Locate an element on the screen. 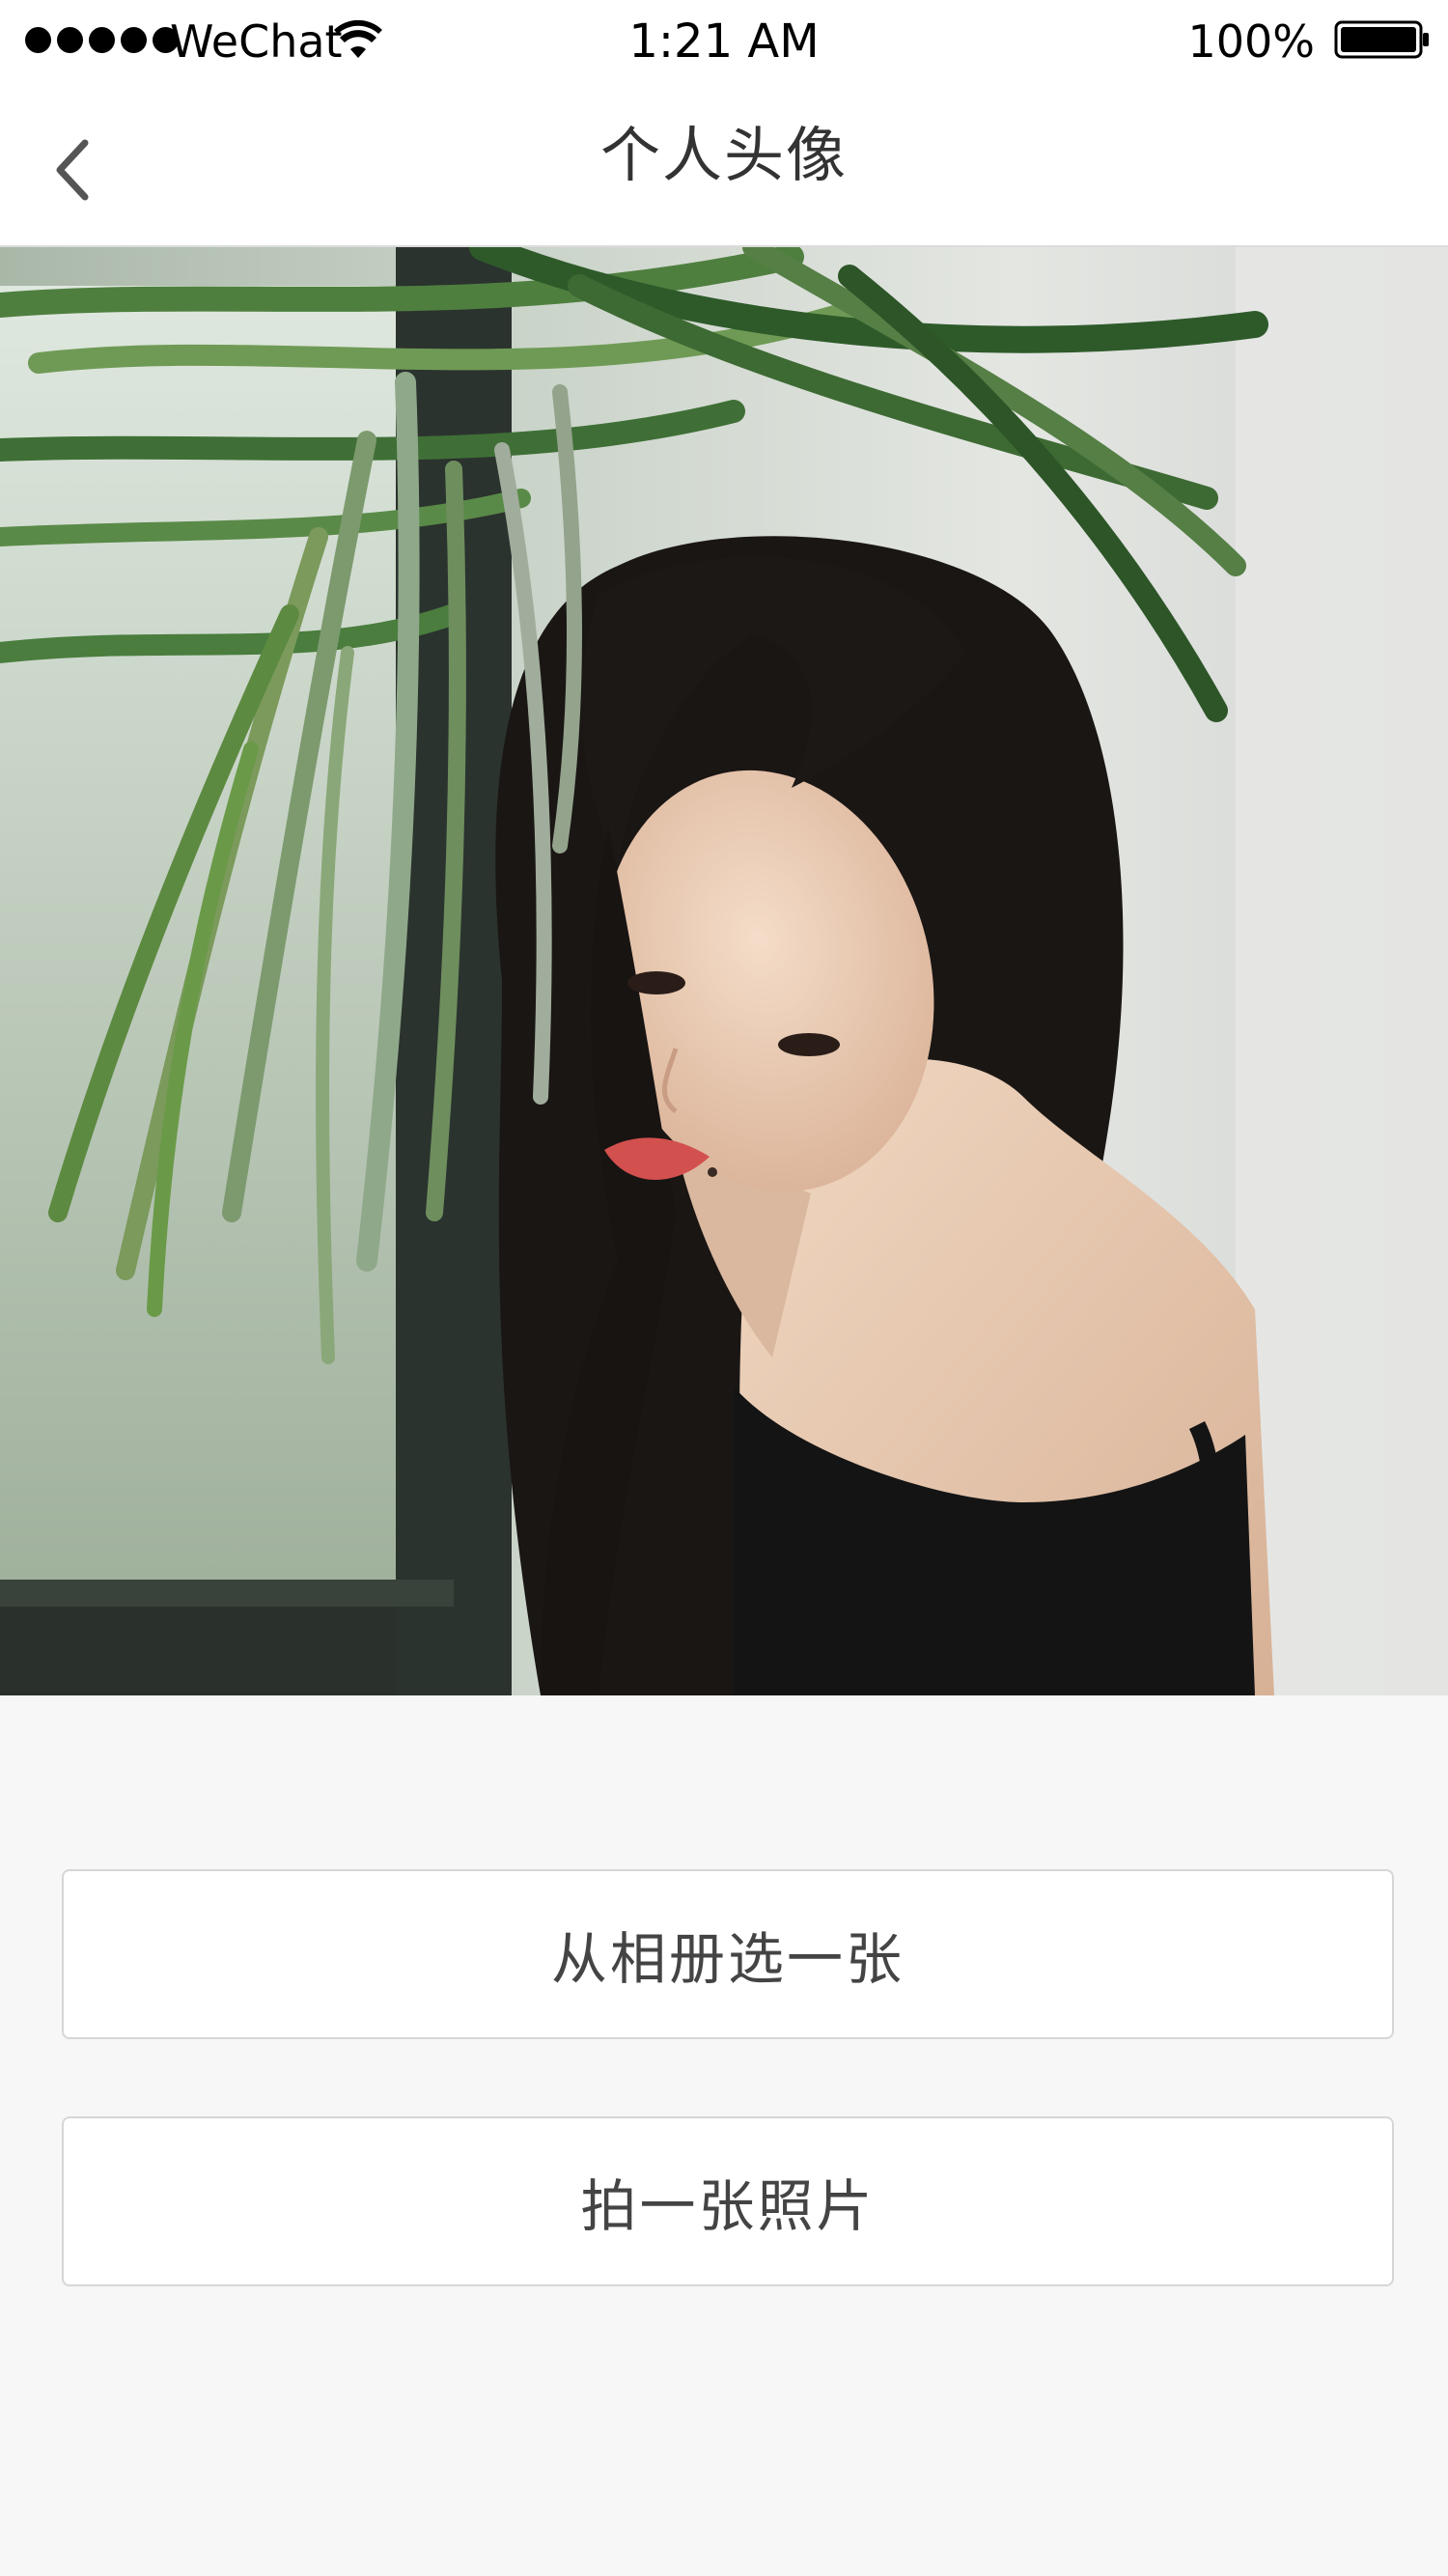 This screenshot has height=2576, width=1448. take-photo-button: 拍一张照片 is located at coordinates (728, 2201).